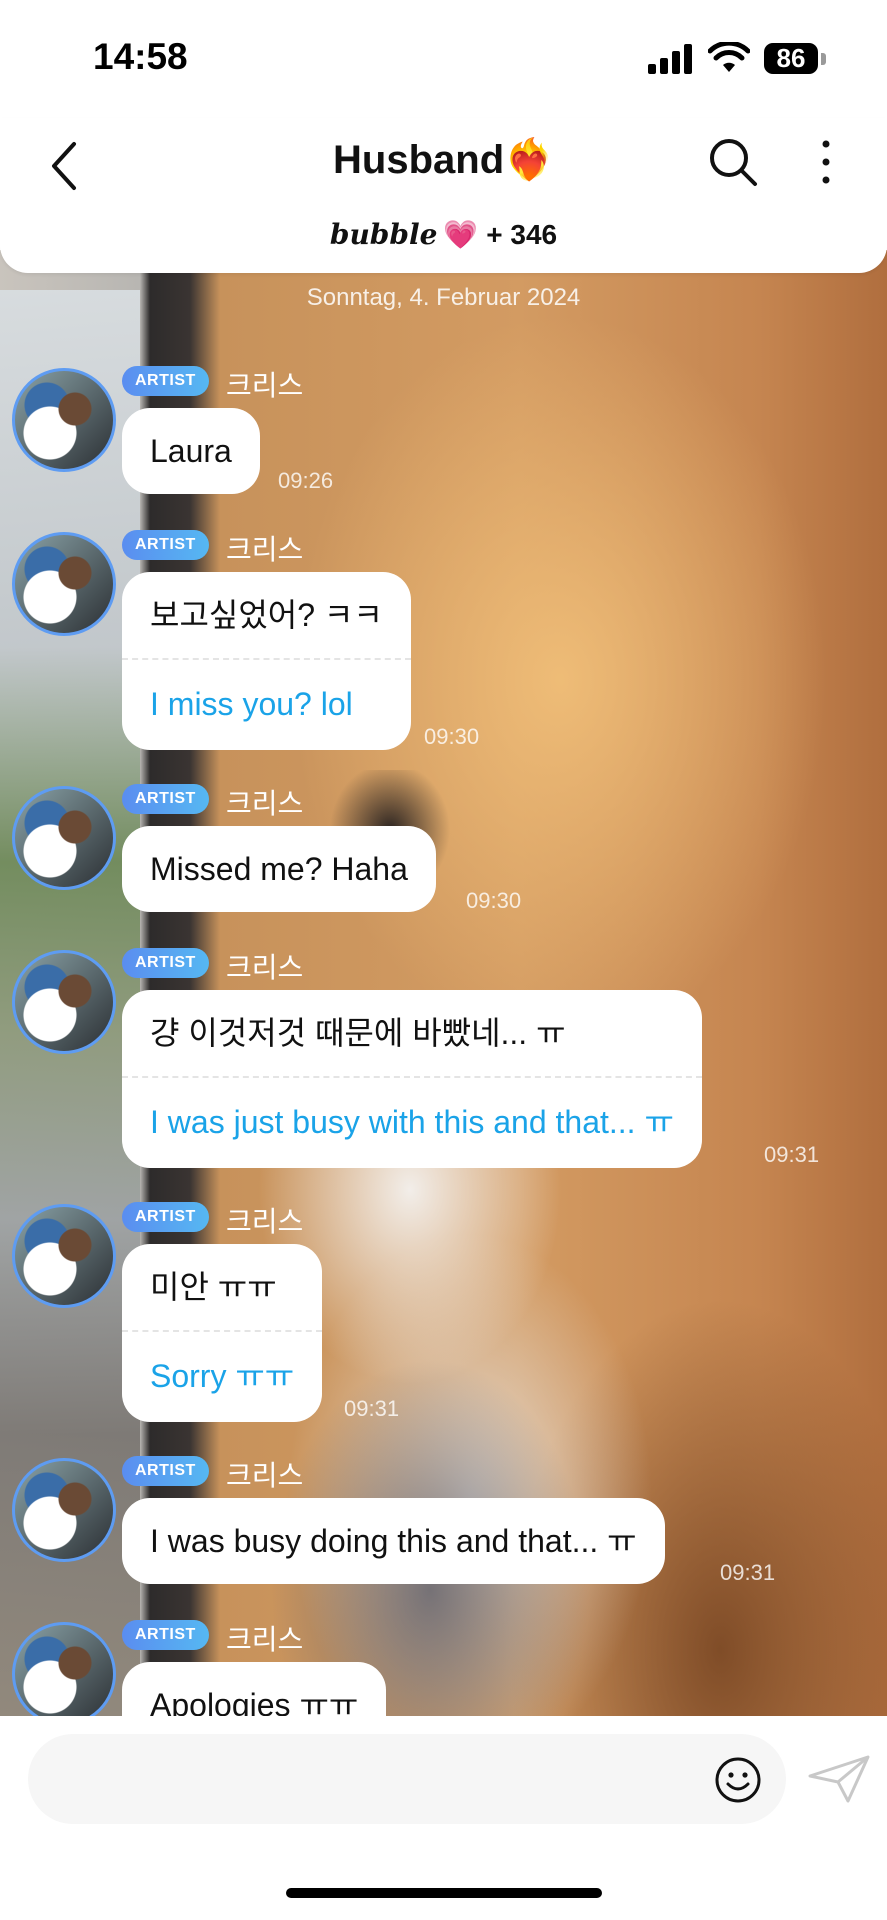  I want to click on message-input, so click(407, 1779).